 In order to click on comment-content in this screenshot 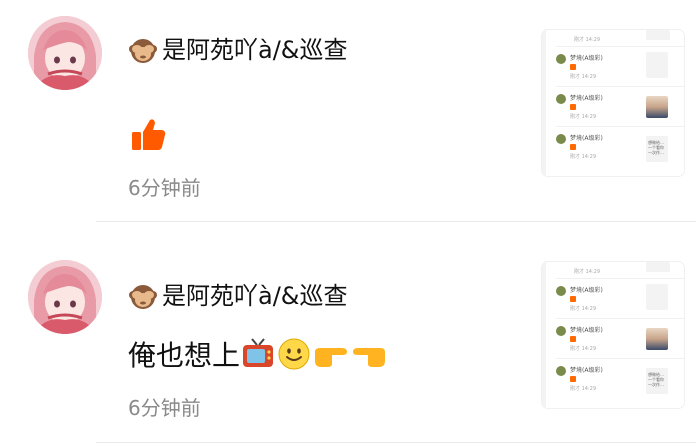, I will do `click(148, 134)`.